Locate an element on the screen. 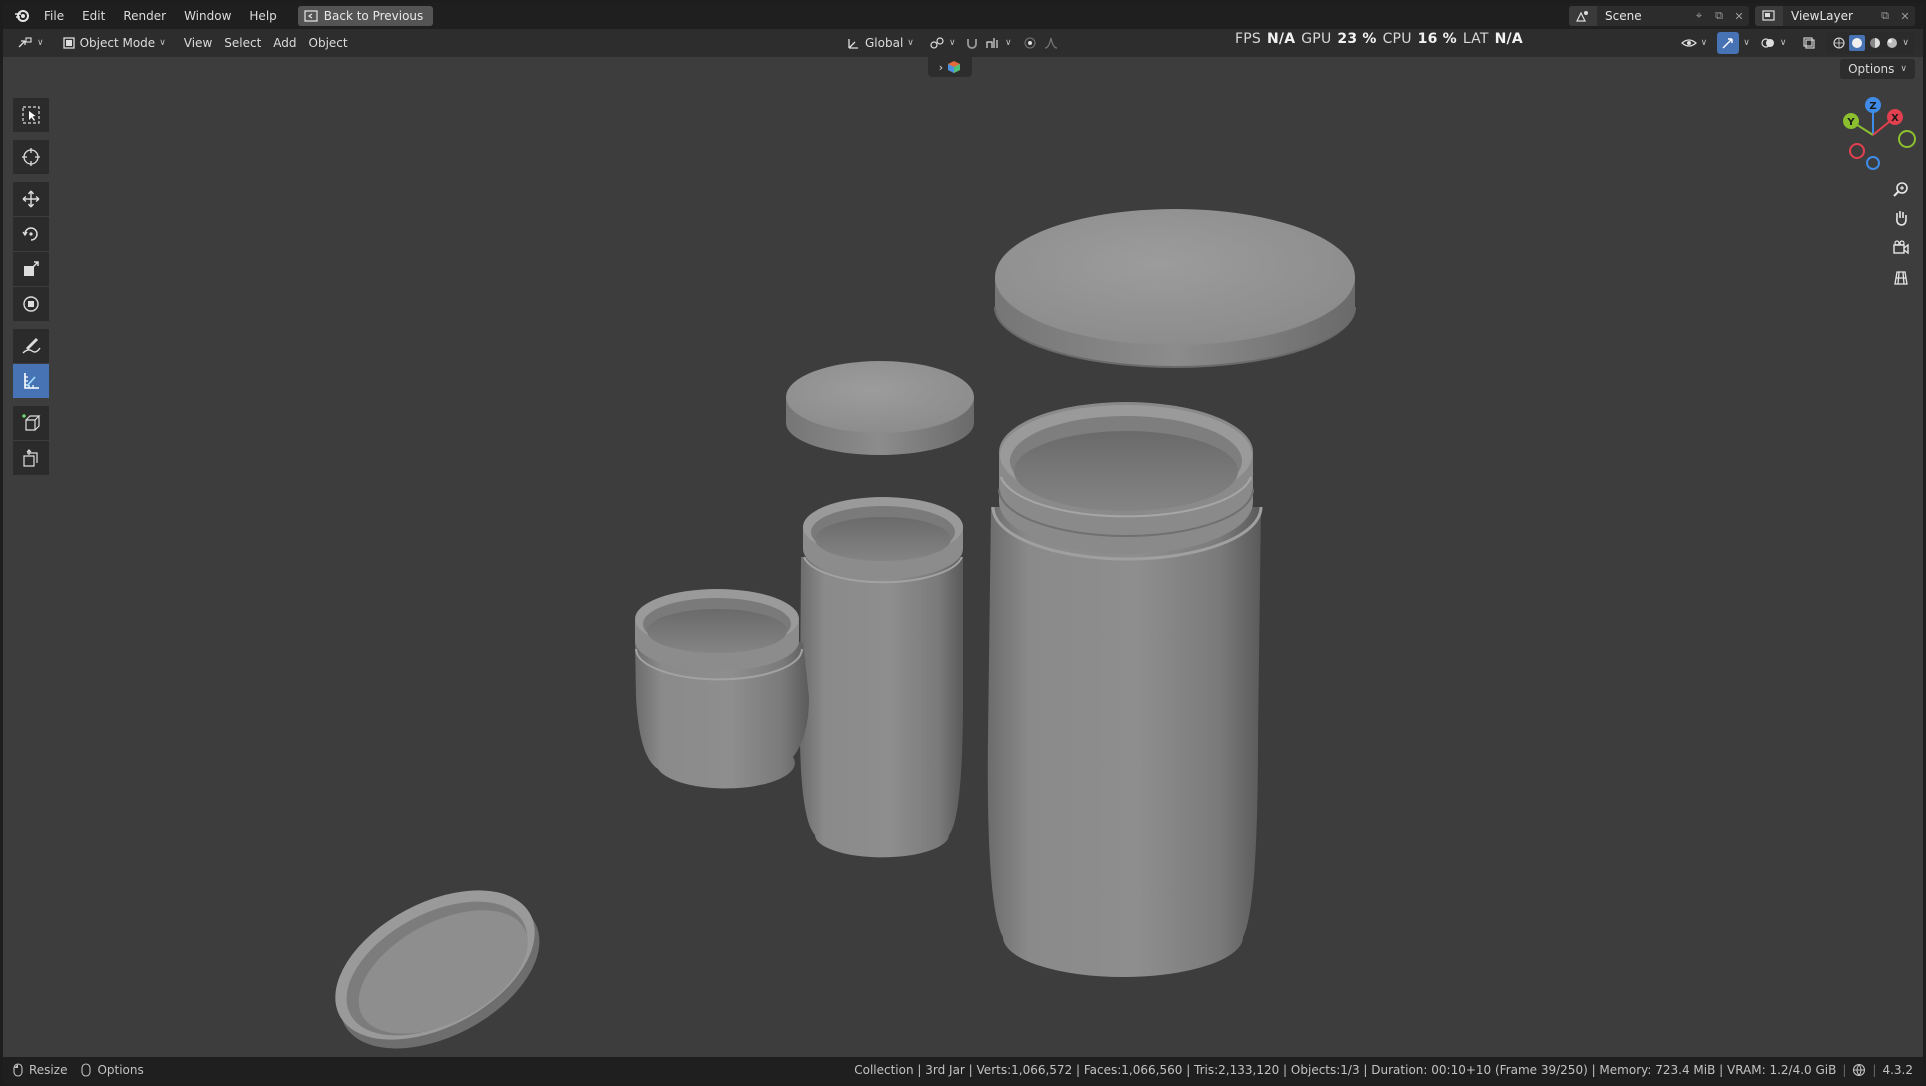  menu-edit: Edit is located at coordinates (93, 16).